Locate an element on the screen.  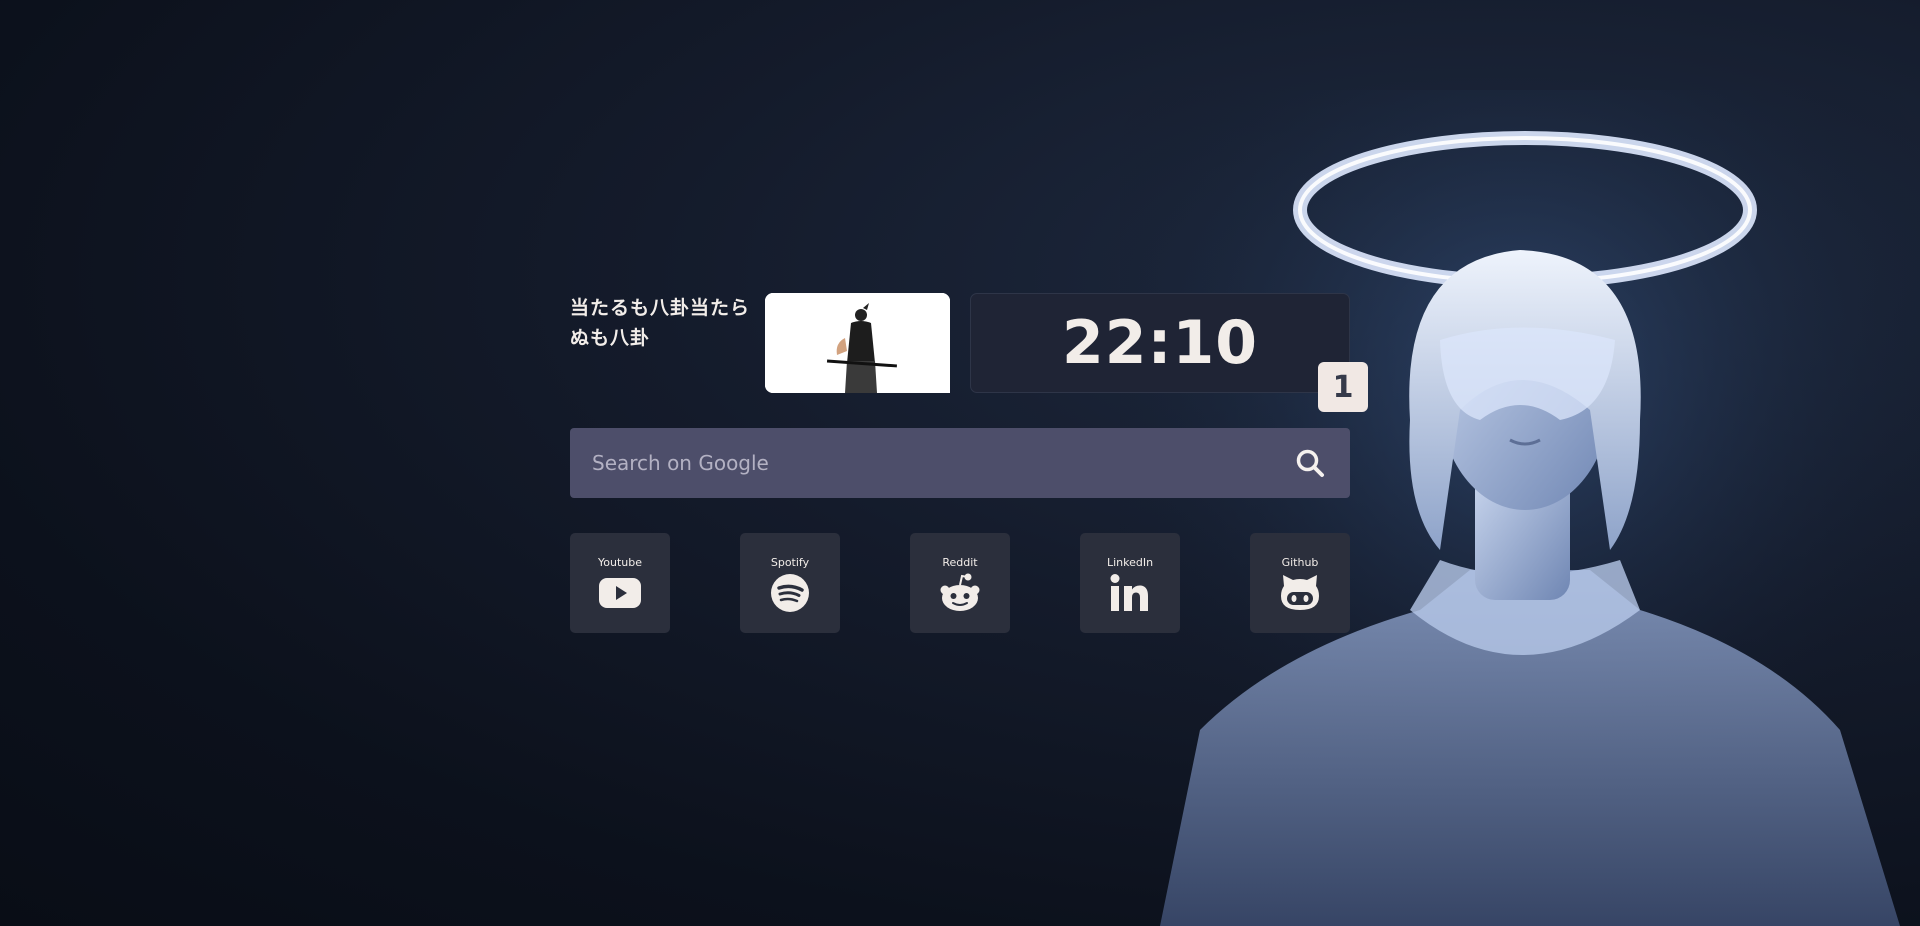
search-button is located at coordinates (1310, 463).